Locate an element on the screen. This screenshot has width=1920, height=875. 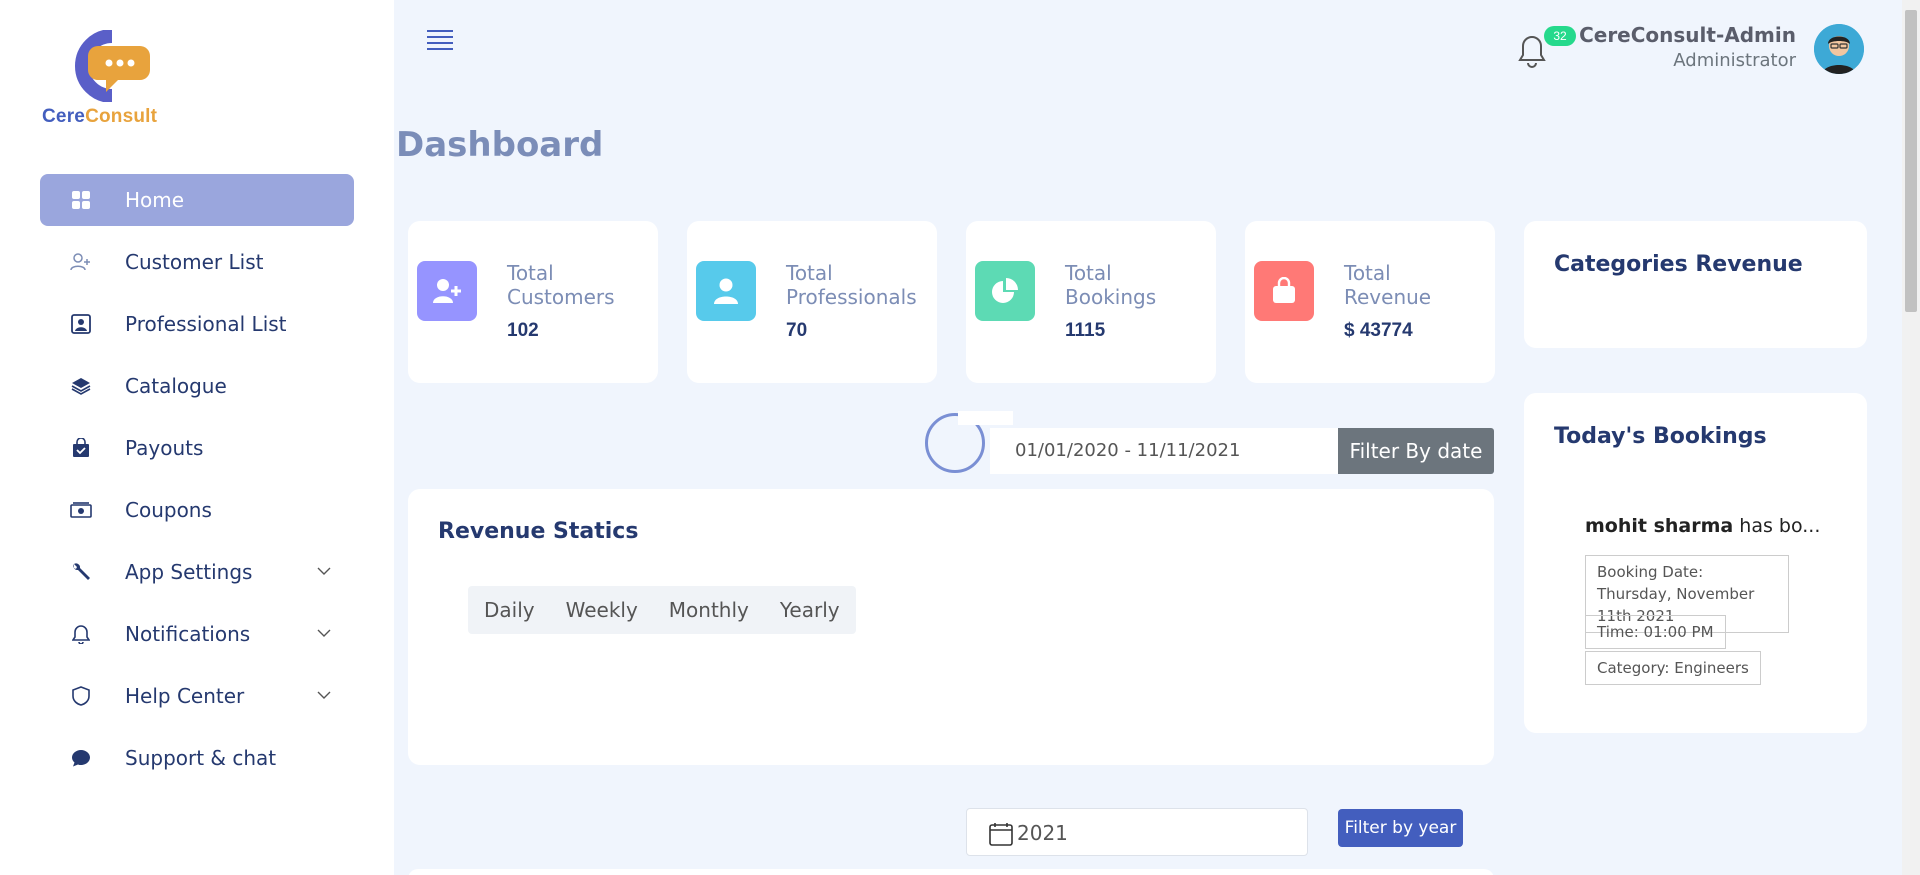
stat-card-bookings: Total Bookings 1115 is located at coordinates (1091, 302).